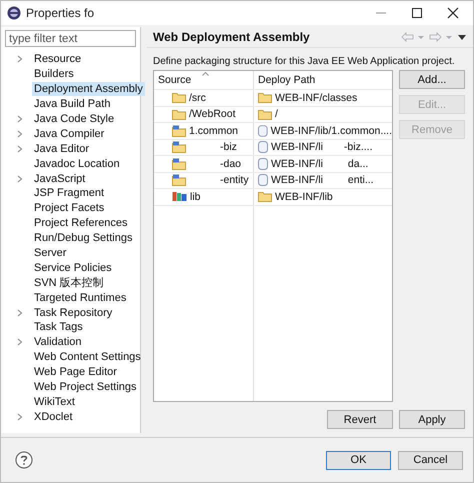 This screenshot has height=483, width=474. I want to click on tree-item: Java Editor, so click(62, 149).